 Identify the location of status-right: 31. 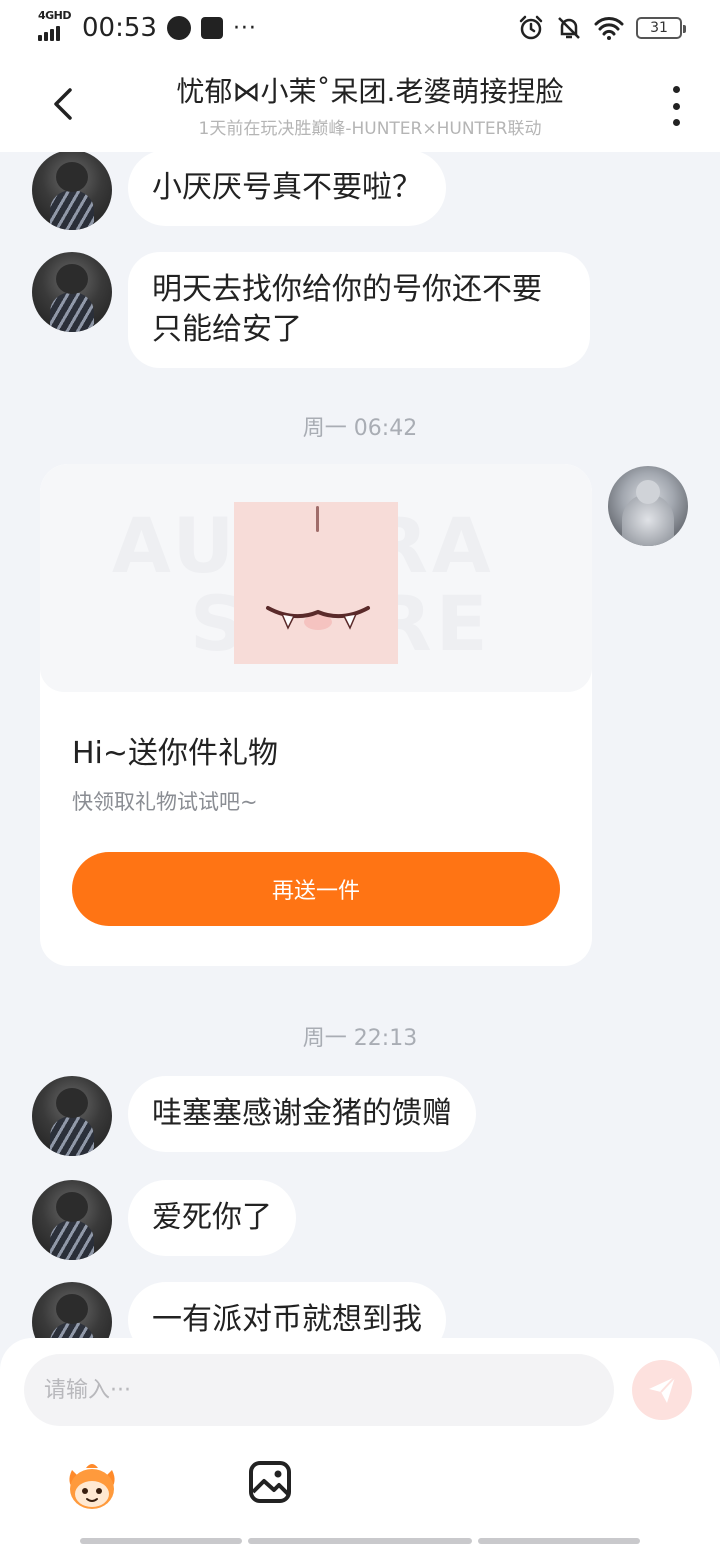
(602, 28).